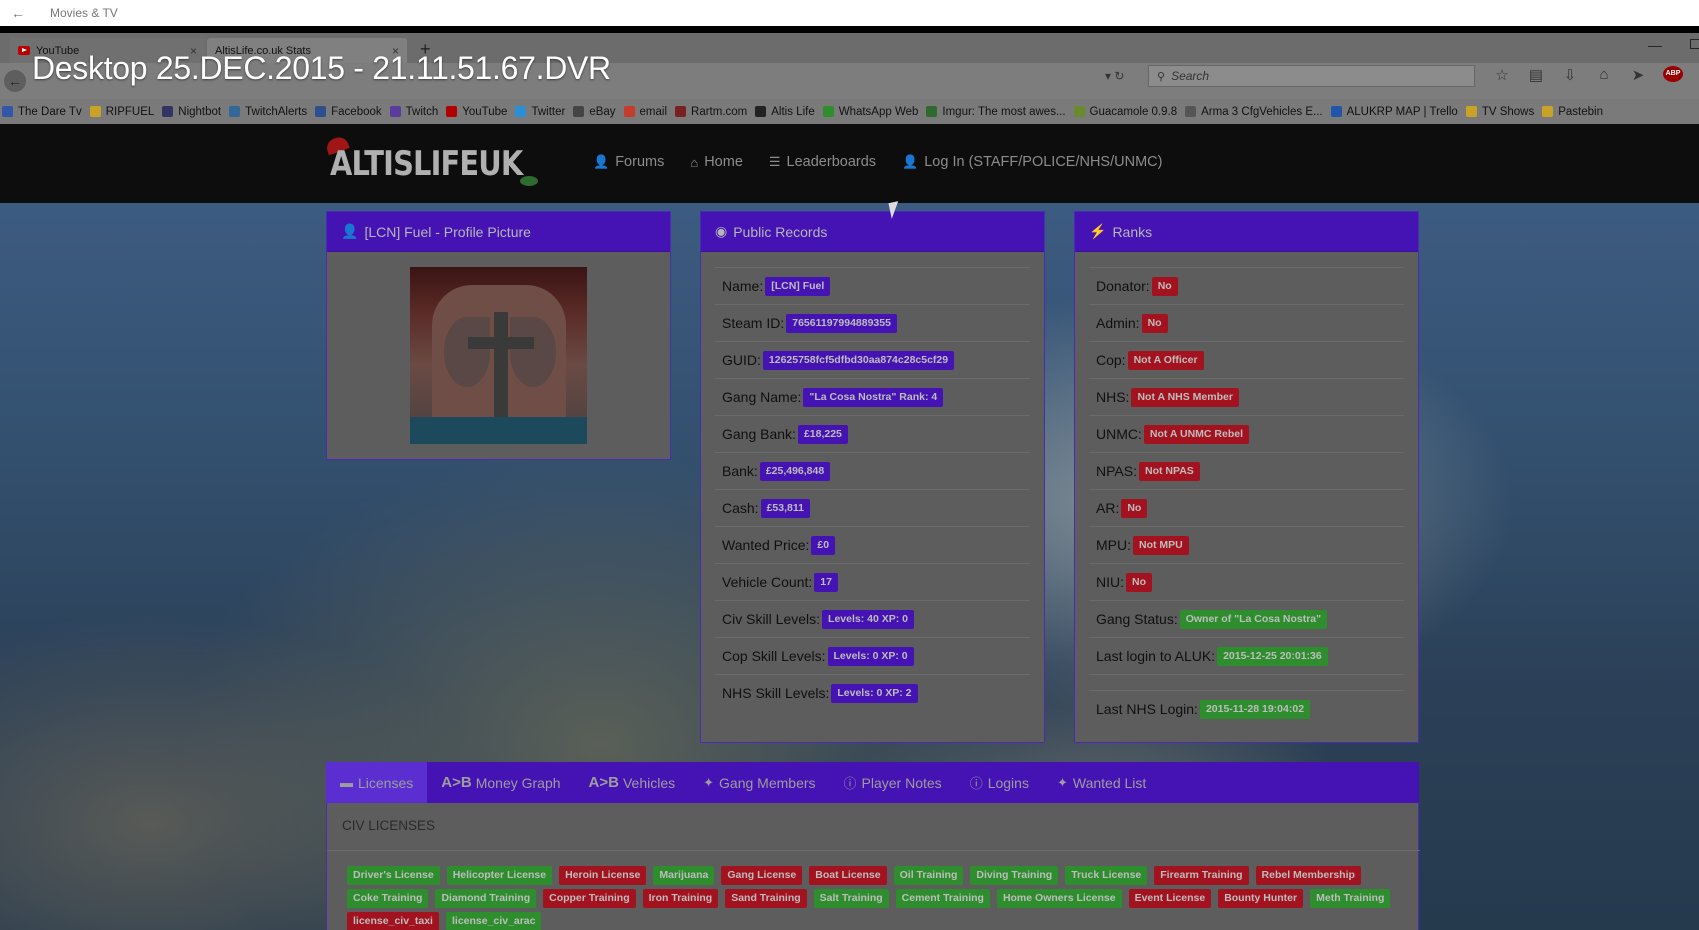 This screenshot has width=1699, height=930. What do you see at coordinates (1570, 75) in the screenshot?
I see `download-icon: ⇩` at bounding box center [1570, 75].